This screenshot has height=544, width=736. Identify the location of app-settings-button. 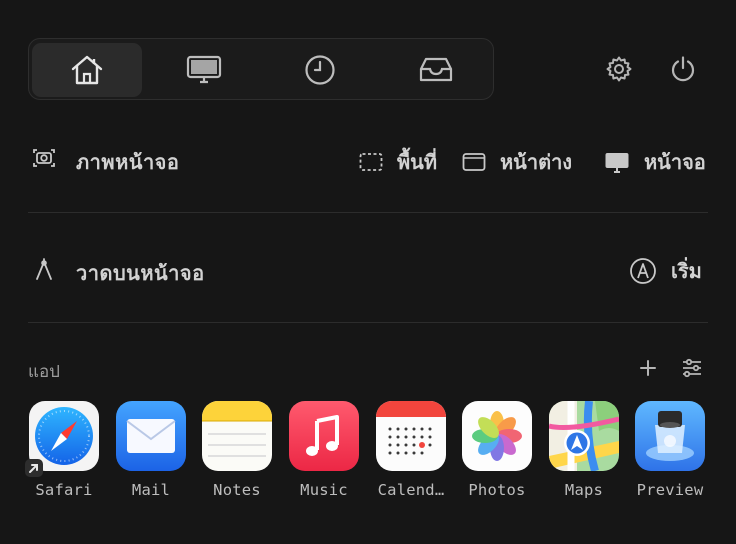
(692, 368).